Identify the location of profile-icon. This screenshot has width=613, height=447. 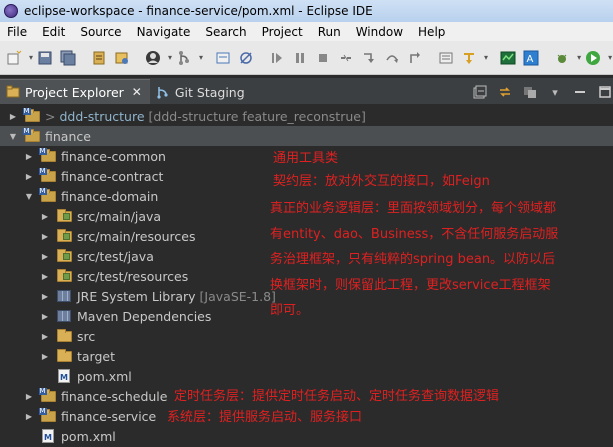
(153, 58).